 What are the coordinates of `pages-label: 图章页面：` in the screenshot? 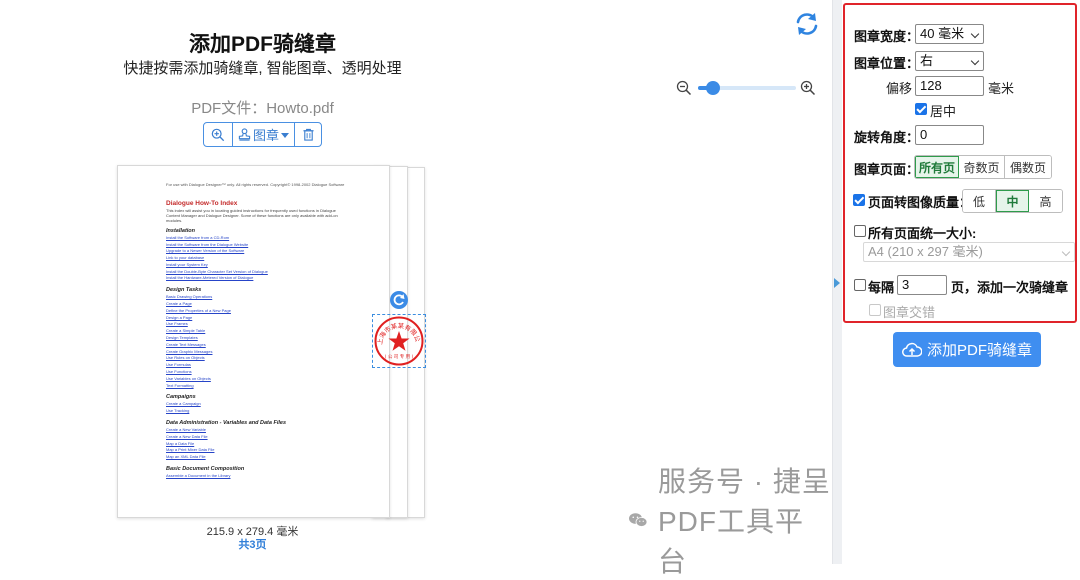 It's located at (887, 169).